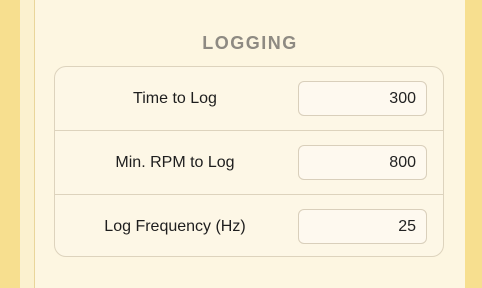 The width and height of the screenshot is (482, 288). I want to click on log-frequency-input, so click(362, 226).